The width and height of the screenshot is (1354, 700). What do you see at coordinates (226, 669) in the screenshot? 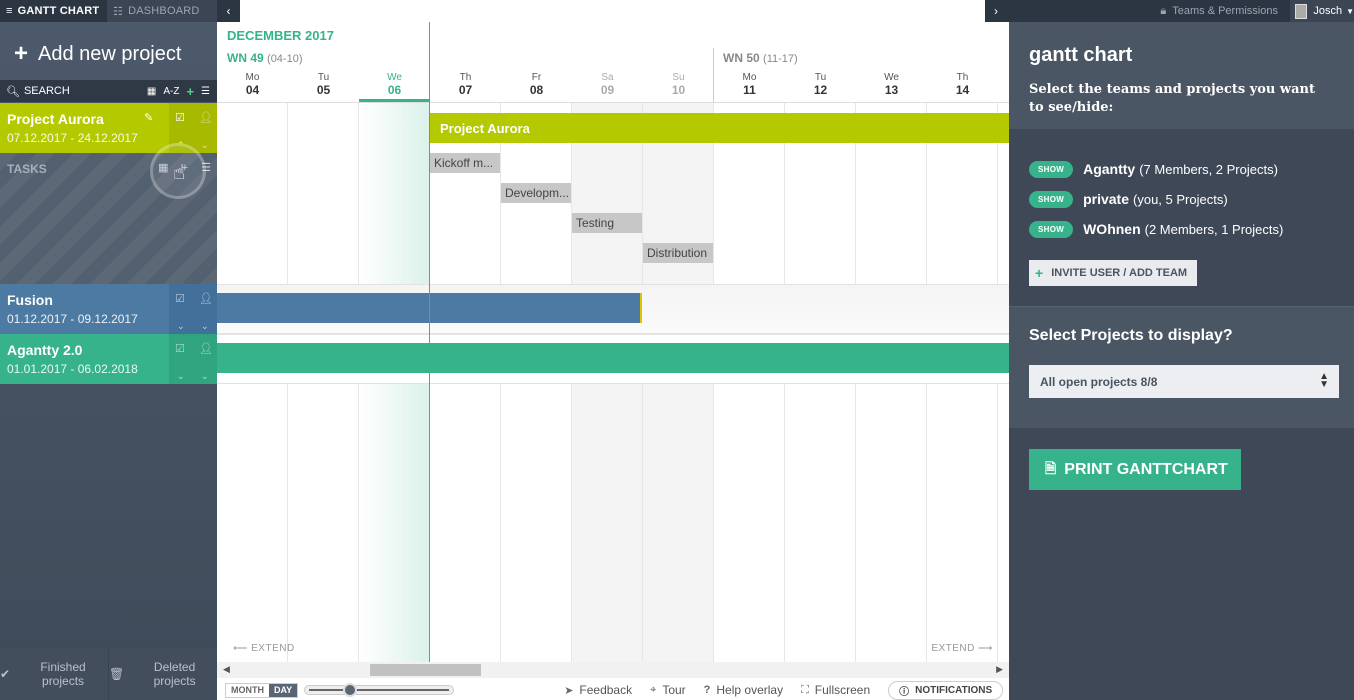
I see `scroll-left-icon: ◀` at bounding box center [226, 669].